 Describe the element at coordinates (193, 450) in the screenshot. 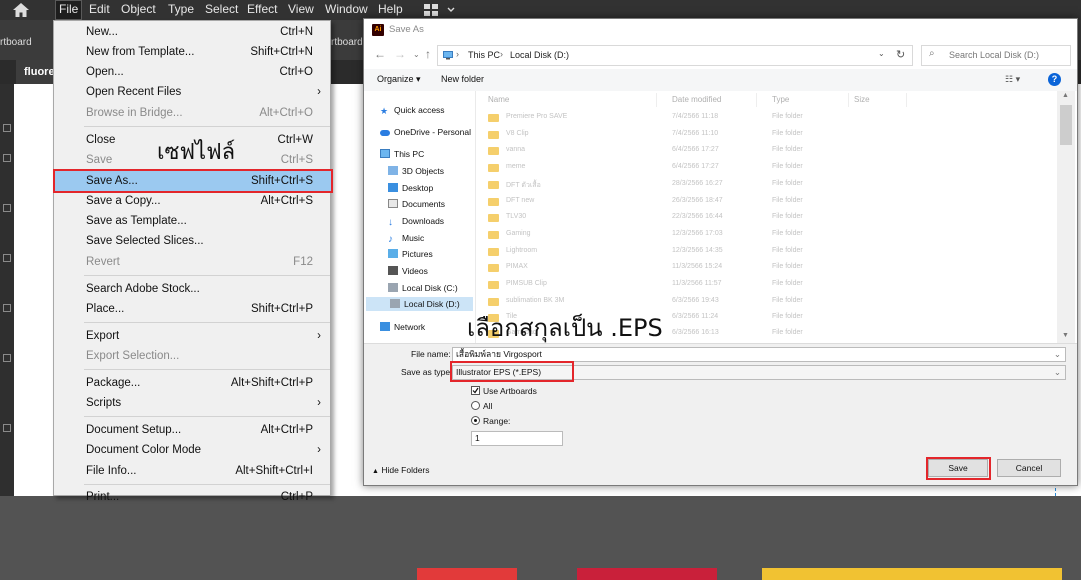

I see `menu-item-document-color-mode: Document Color Mode ›` at that location.